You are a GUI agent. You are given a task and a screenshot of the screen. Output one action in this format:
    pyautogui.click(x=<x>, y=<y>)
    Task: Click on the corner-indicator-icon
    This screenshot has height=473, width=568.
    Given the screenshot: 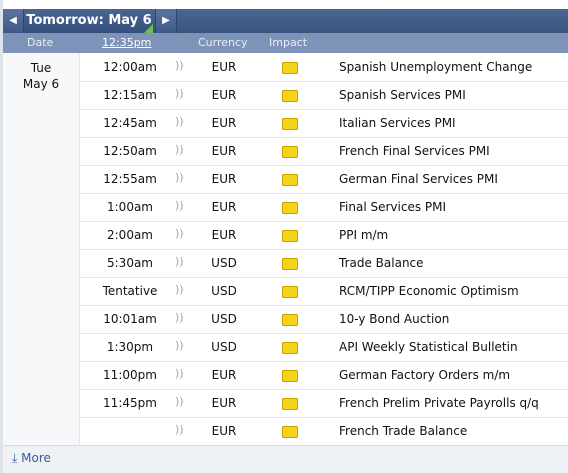 What is the action you would take?
    pyautogui.click(x=148, y=28)
    